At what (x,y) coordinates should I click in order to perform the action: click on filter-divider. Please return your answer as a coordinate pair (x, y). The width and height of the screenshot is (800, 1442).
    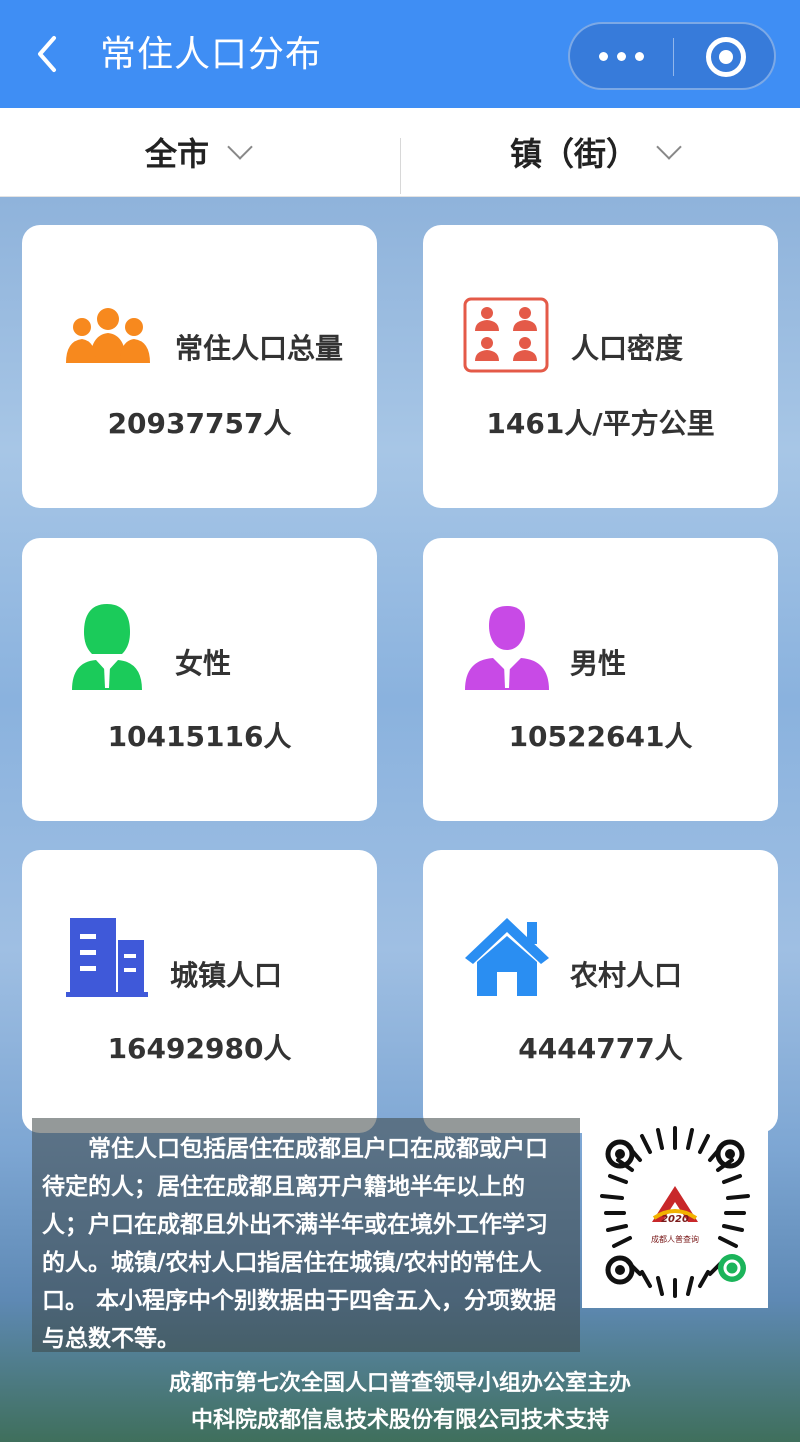
    Looking at the image, I should click on (400, 166).